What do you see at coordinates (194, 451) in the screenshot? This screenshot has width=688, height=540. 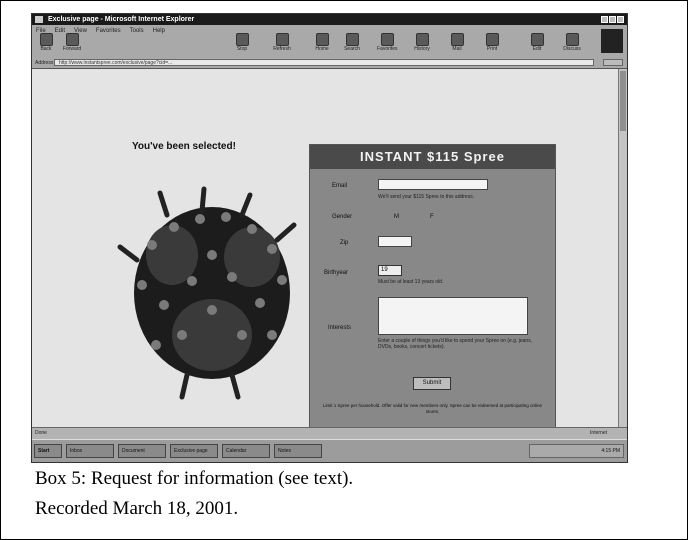 I see `taskbar-item: Exclusive page` at bounding box center [194, 451].